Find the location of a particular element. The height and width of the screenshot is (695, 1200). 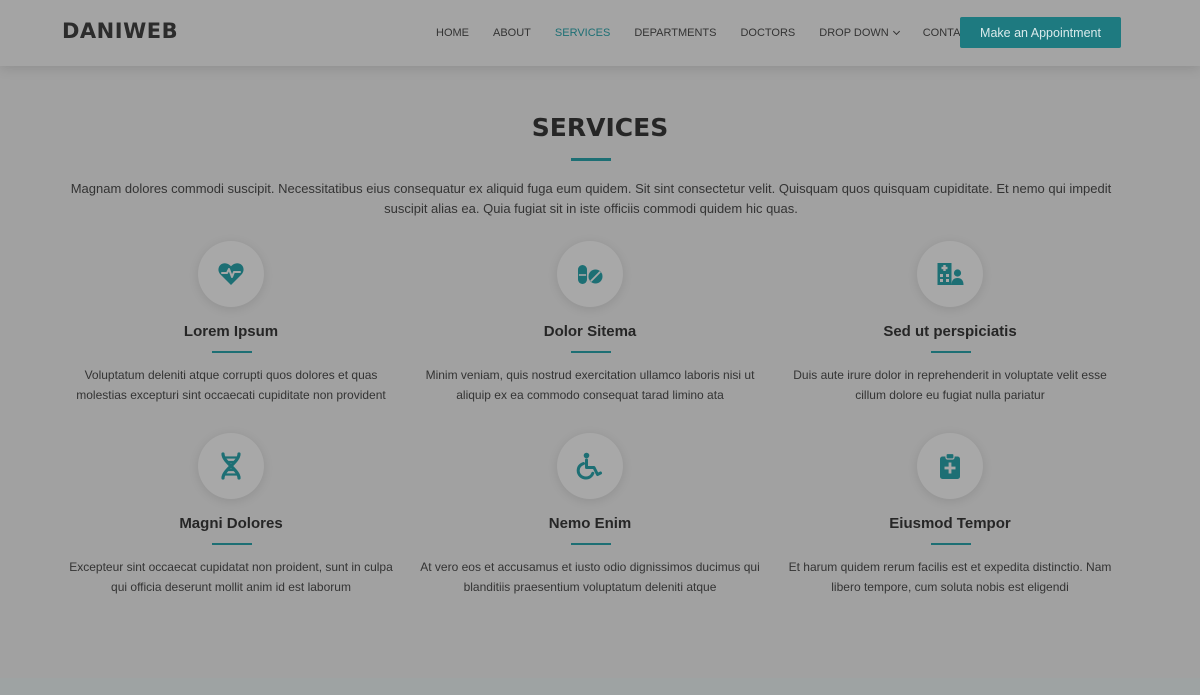

dna-icon is located at coordinates (231, 466).